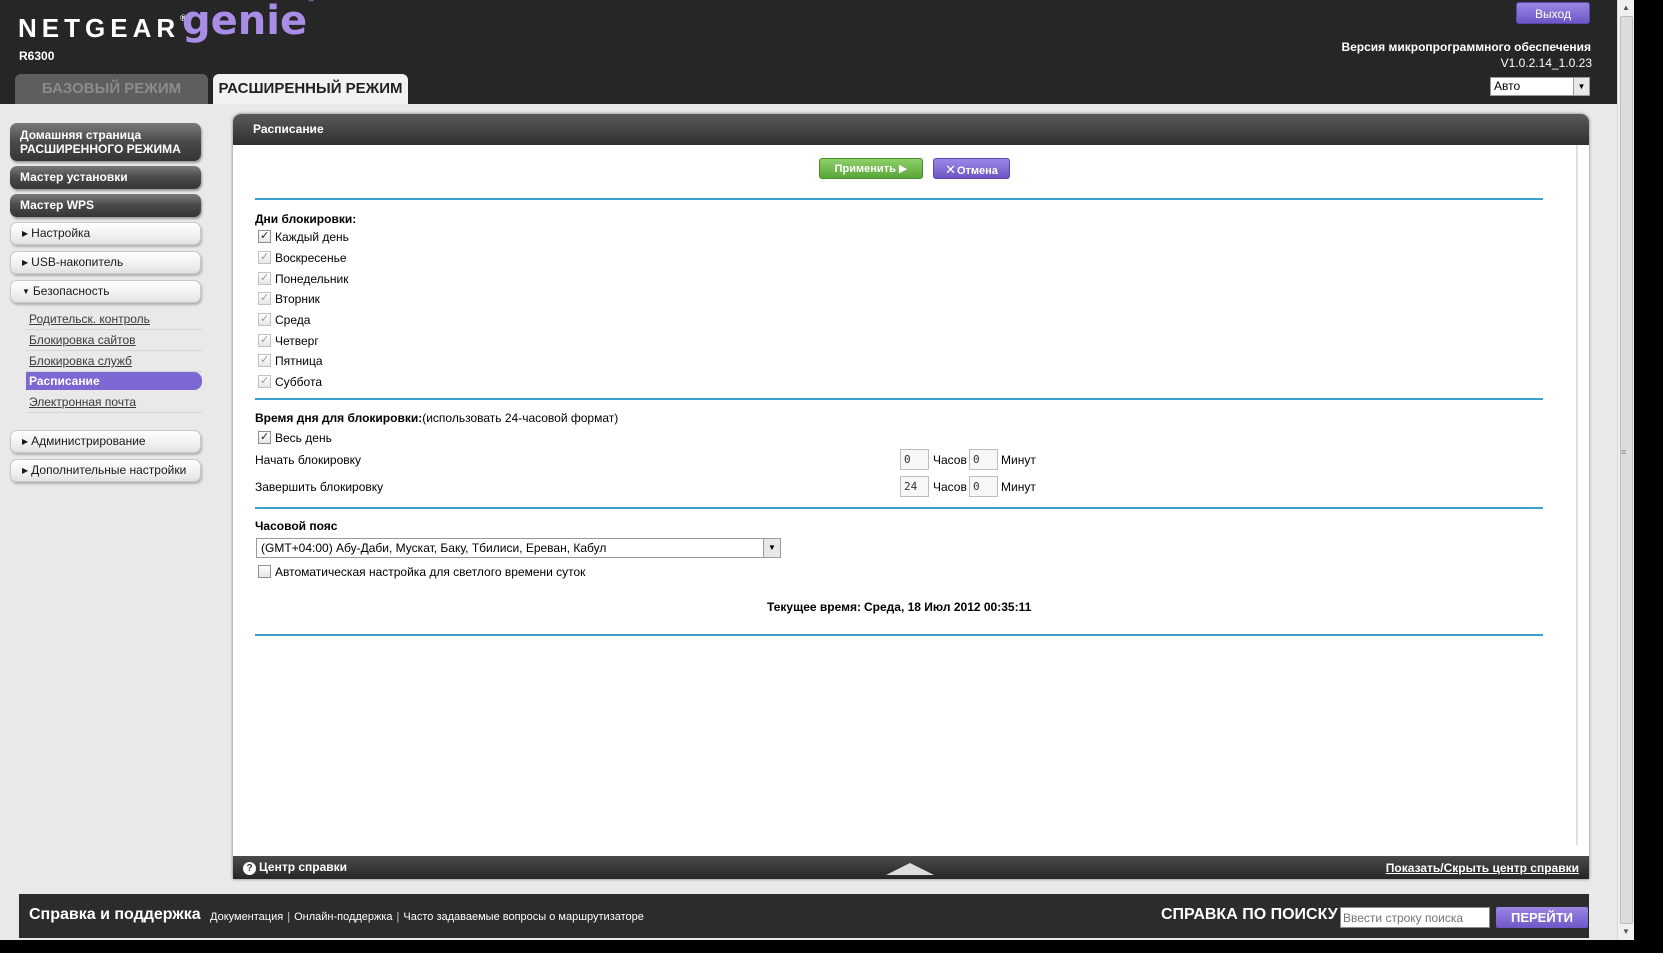  Describe the element at coordinates (114, 340) in the screenshot. I see `sidebar-item-block-sites: Блокировка сайтов` at that location.